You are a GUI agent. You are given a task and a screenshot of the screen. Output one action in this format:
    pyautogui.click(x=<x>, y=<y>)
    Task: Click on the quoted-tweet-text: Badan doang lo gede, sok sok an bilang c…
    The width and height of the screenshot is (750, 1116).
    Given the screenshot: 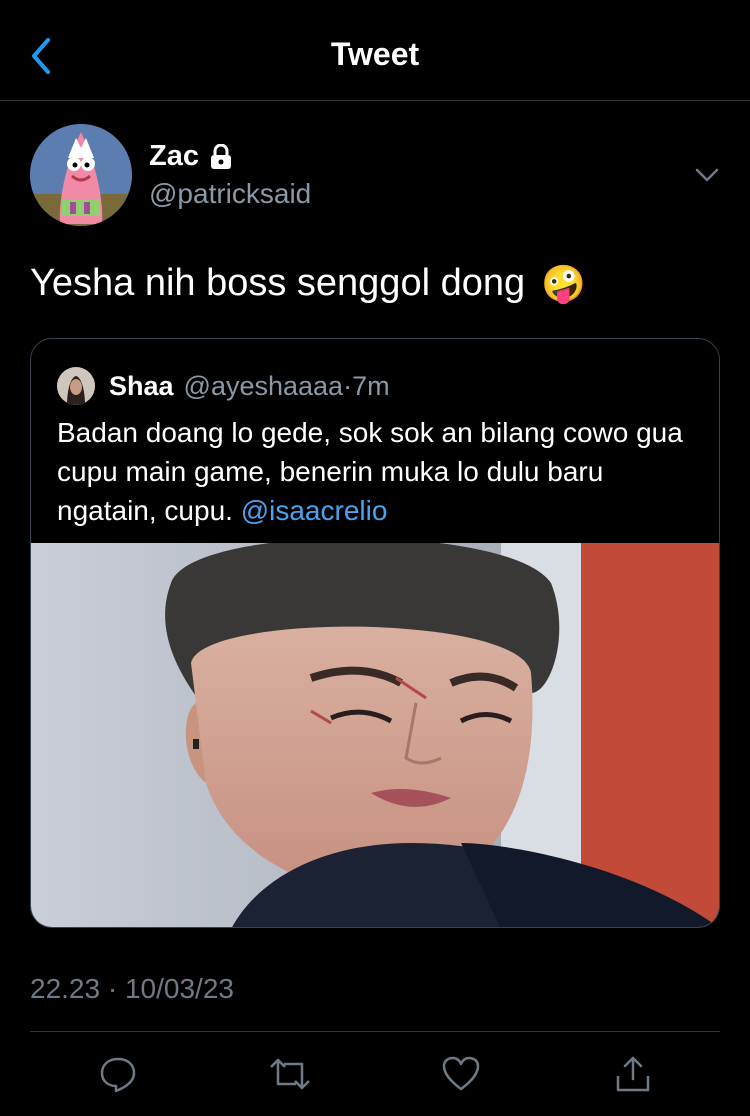 What is the action you would take?
    pyautogui.click(x=377, y=471)
    